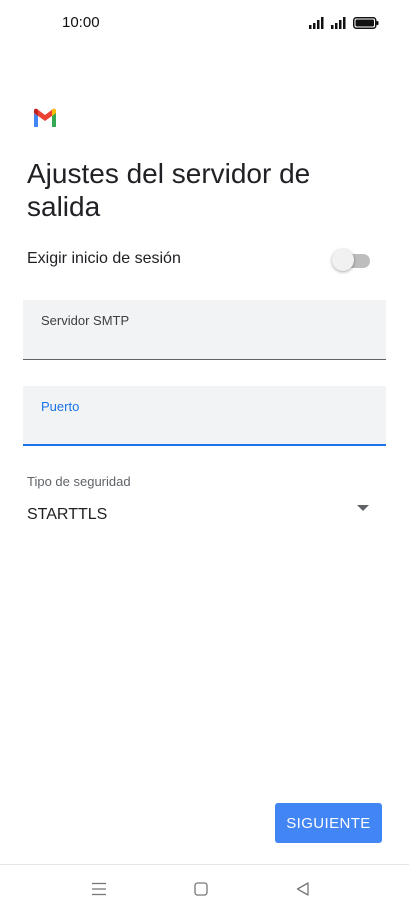  What do you see at coordinates (204, 864) in the screenshot?
I see `nav-divider` at bounding box center [204, 864].